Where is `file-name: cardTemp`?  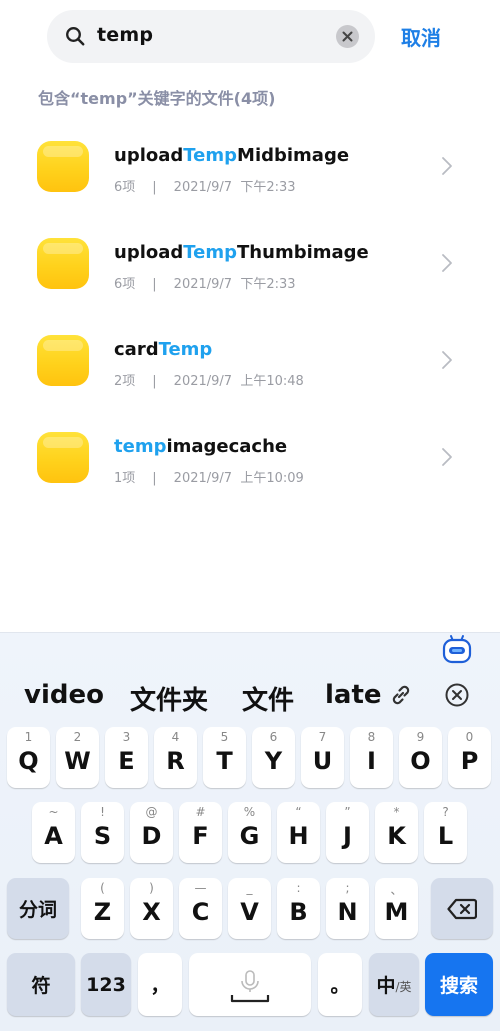 file-name: cardTemp is located at coordinates (163, 349).